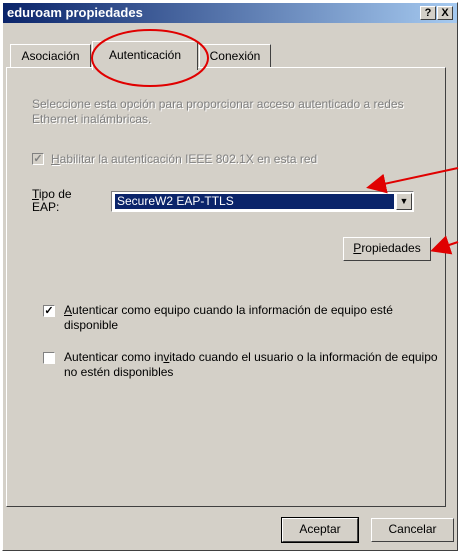  I want to click on cancel-button: Cancelar, so click(412, 530).